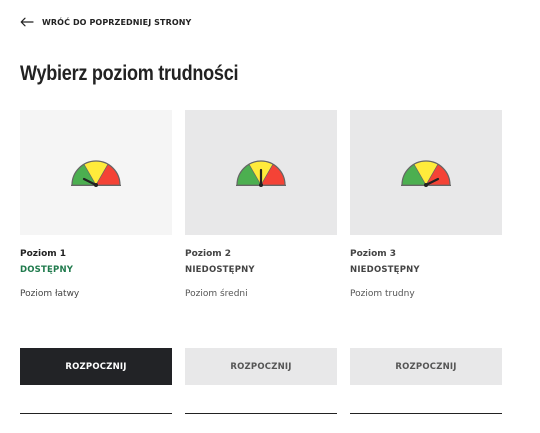 The height and width of the screenshot is (433, 540). Describe the element at coordinates (96, 366) in the screenshot. I see `start-button-1: ROZPOCZNIJ` at that location.